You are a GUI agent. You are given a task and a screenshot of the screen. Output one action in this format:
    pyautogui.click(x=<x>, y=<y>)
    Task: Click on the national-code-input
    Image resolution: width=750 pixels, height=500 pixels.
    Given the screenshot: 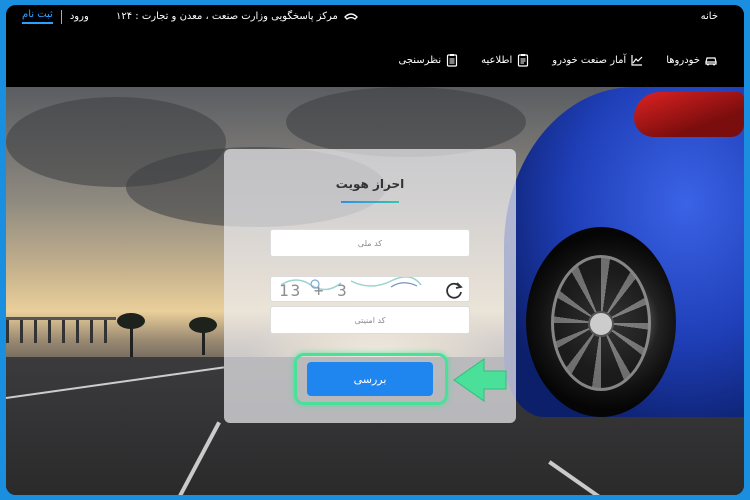 What is the action you would take?
    pyautogui.click(x=370, y=243)
    